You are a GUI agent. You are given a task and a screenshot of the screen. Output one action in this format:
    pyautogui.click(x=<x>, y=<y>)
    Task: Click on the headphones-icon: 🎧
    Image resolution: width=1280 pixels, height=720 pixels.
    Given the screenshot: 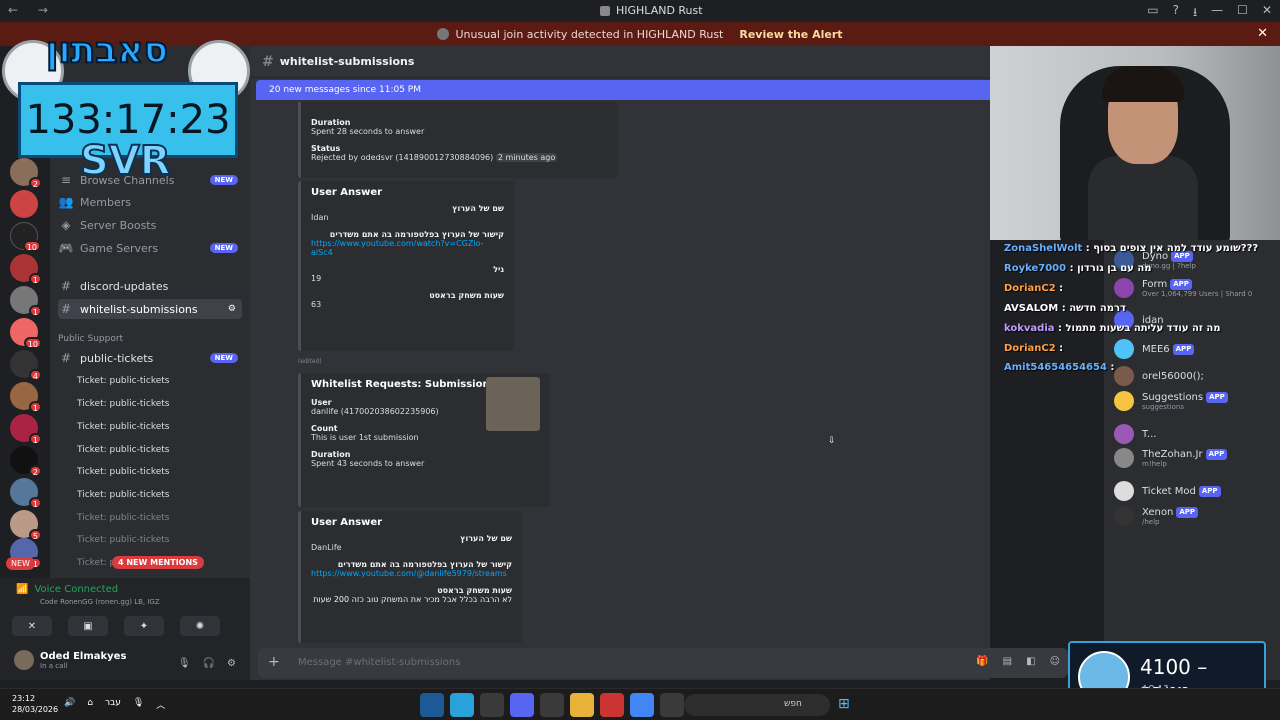 What is the action you would take?
    pyautogui.click(x=209, y=663)
    